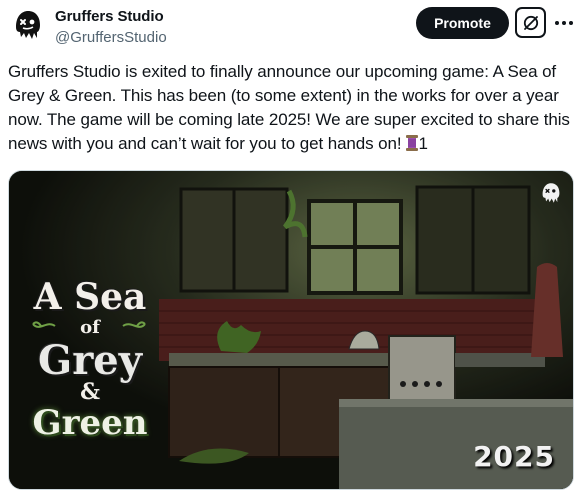  Describe the element at coordinates (134, 324) in the screenshot. I see `vine-ornament-right` at that location.